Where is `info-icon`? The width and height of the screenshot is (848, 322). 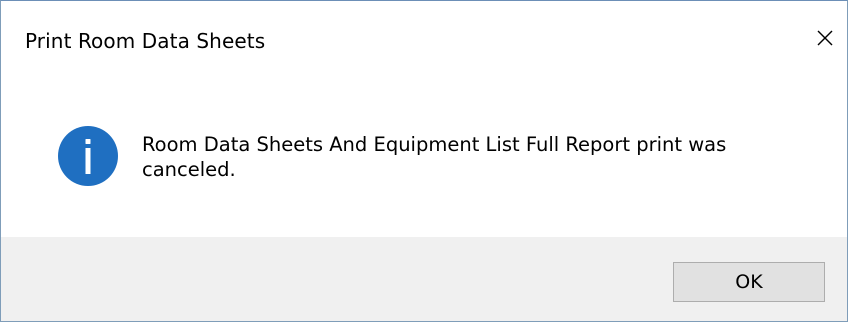
info-icon is located at coordinates (88, 156).